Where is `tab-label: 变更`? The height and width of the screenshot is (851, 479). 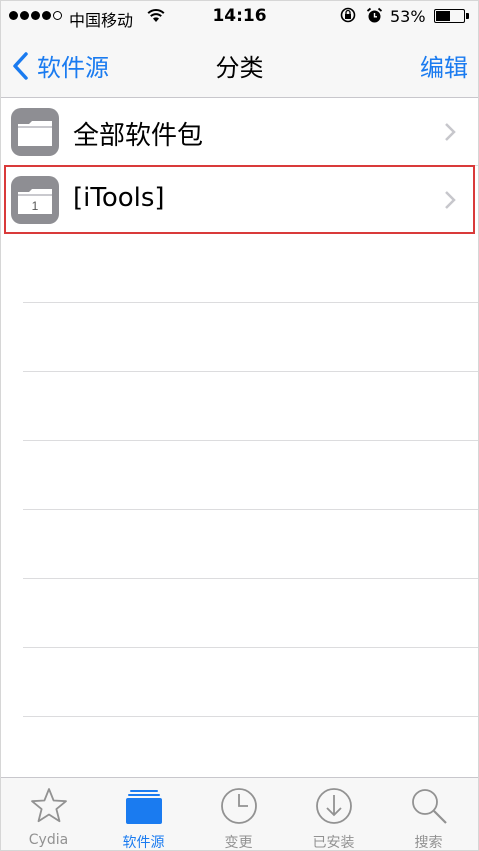
tab-label: 变更 is located at coordinates (238, 843).